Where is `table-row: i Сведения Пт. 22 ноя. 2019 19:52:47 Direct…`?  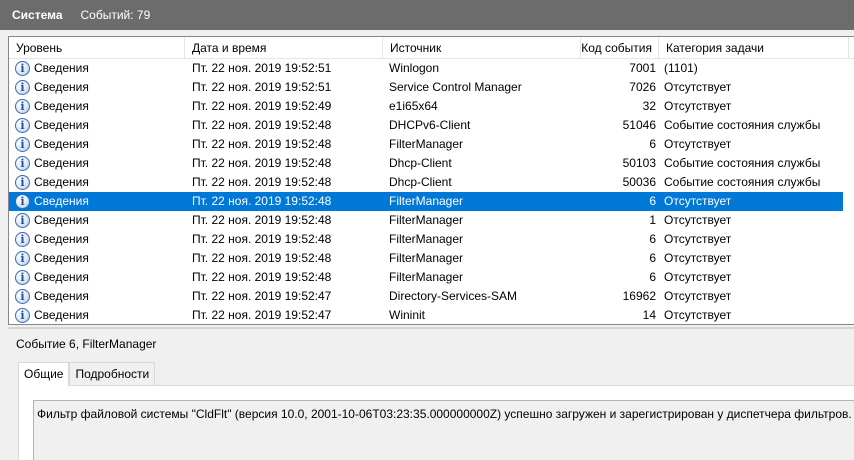
table-row: i Сведения Пт. 22 ноя. 2019 19:52:47 Direct… is located at coordinates (426, 296).